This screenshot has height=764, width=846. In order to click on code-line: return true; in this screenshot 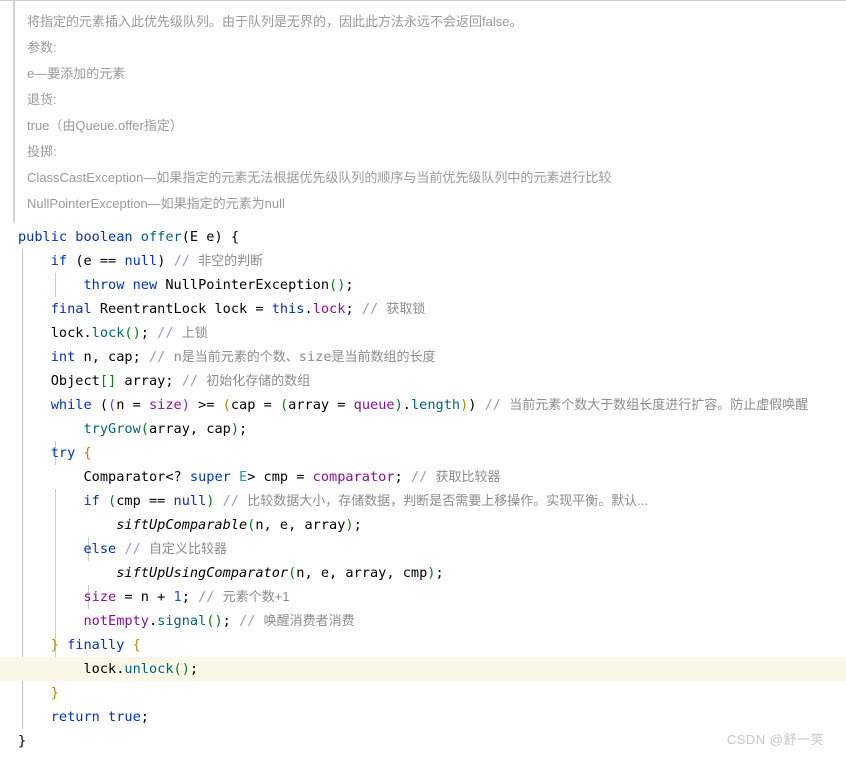, I will do `click(423, 717)`.